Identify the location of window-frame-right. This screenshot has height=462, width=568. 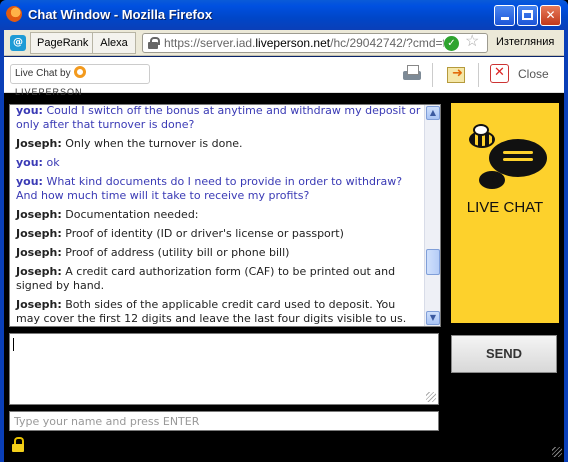
(566, 246).